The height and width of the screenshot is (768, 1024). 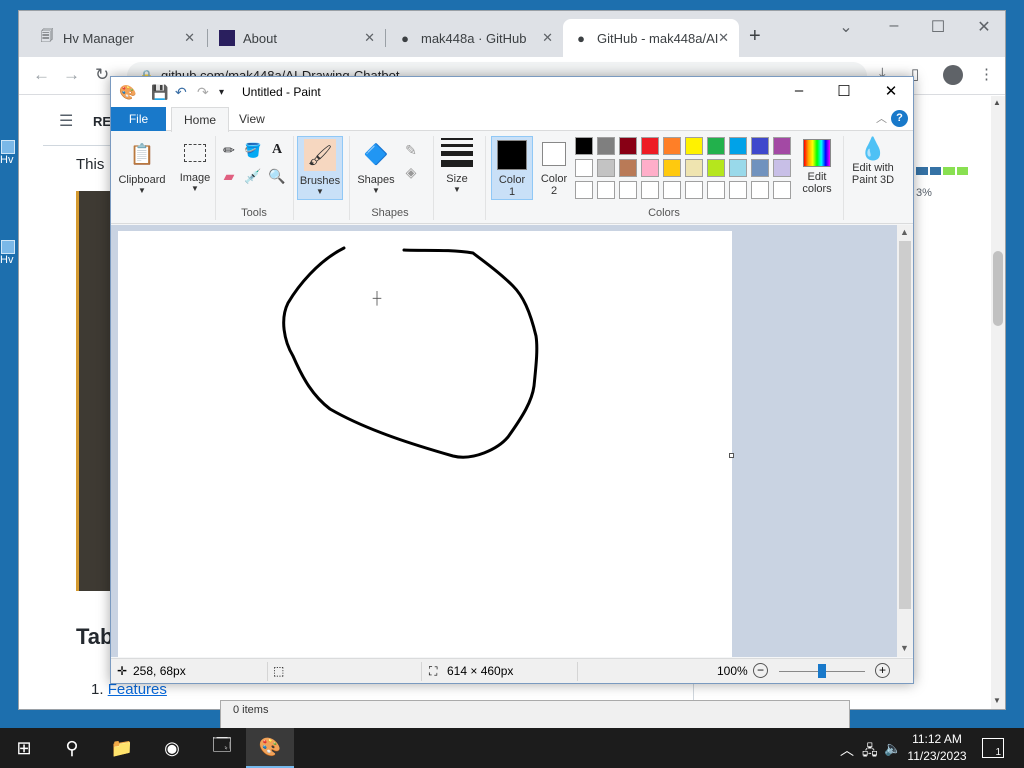 I want to click on close-window-button: ✕, so click(x=984, y=27).